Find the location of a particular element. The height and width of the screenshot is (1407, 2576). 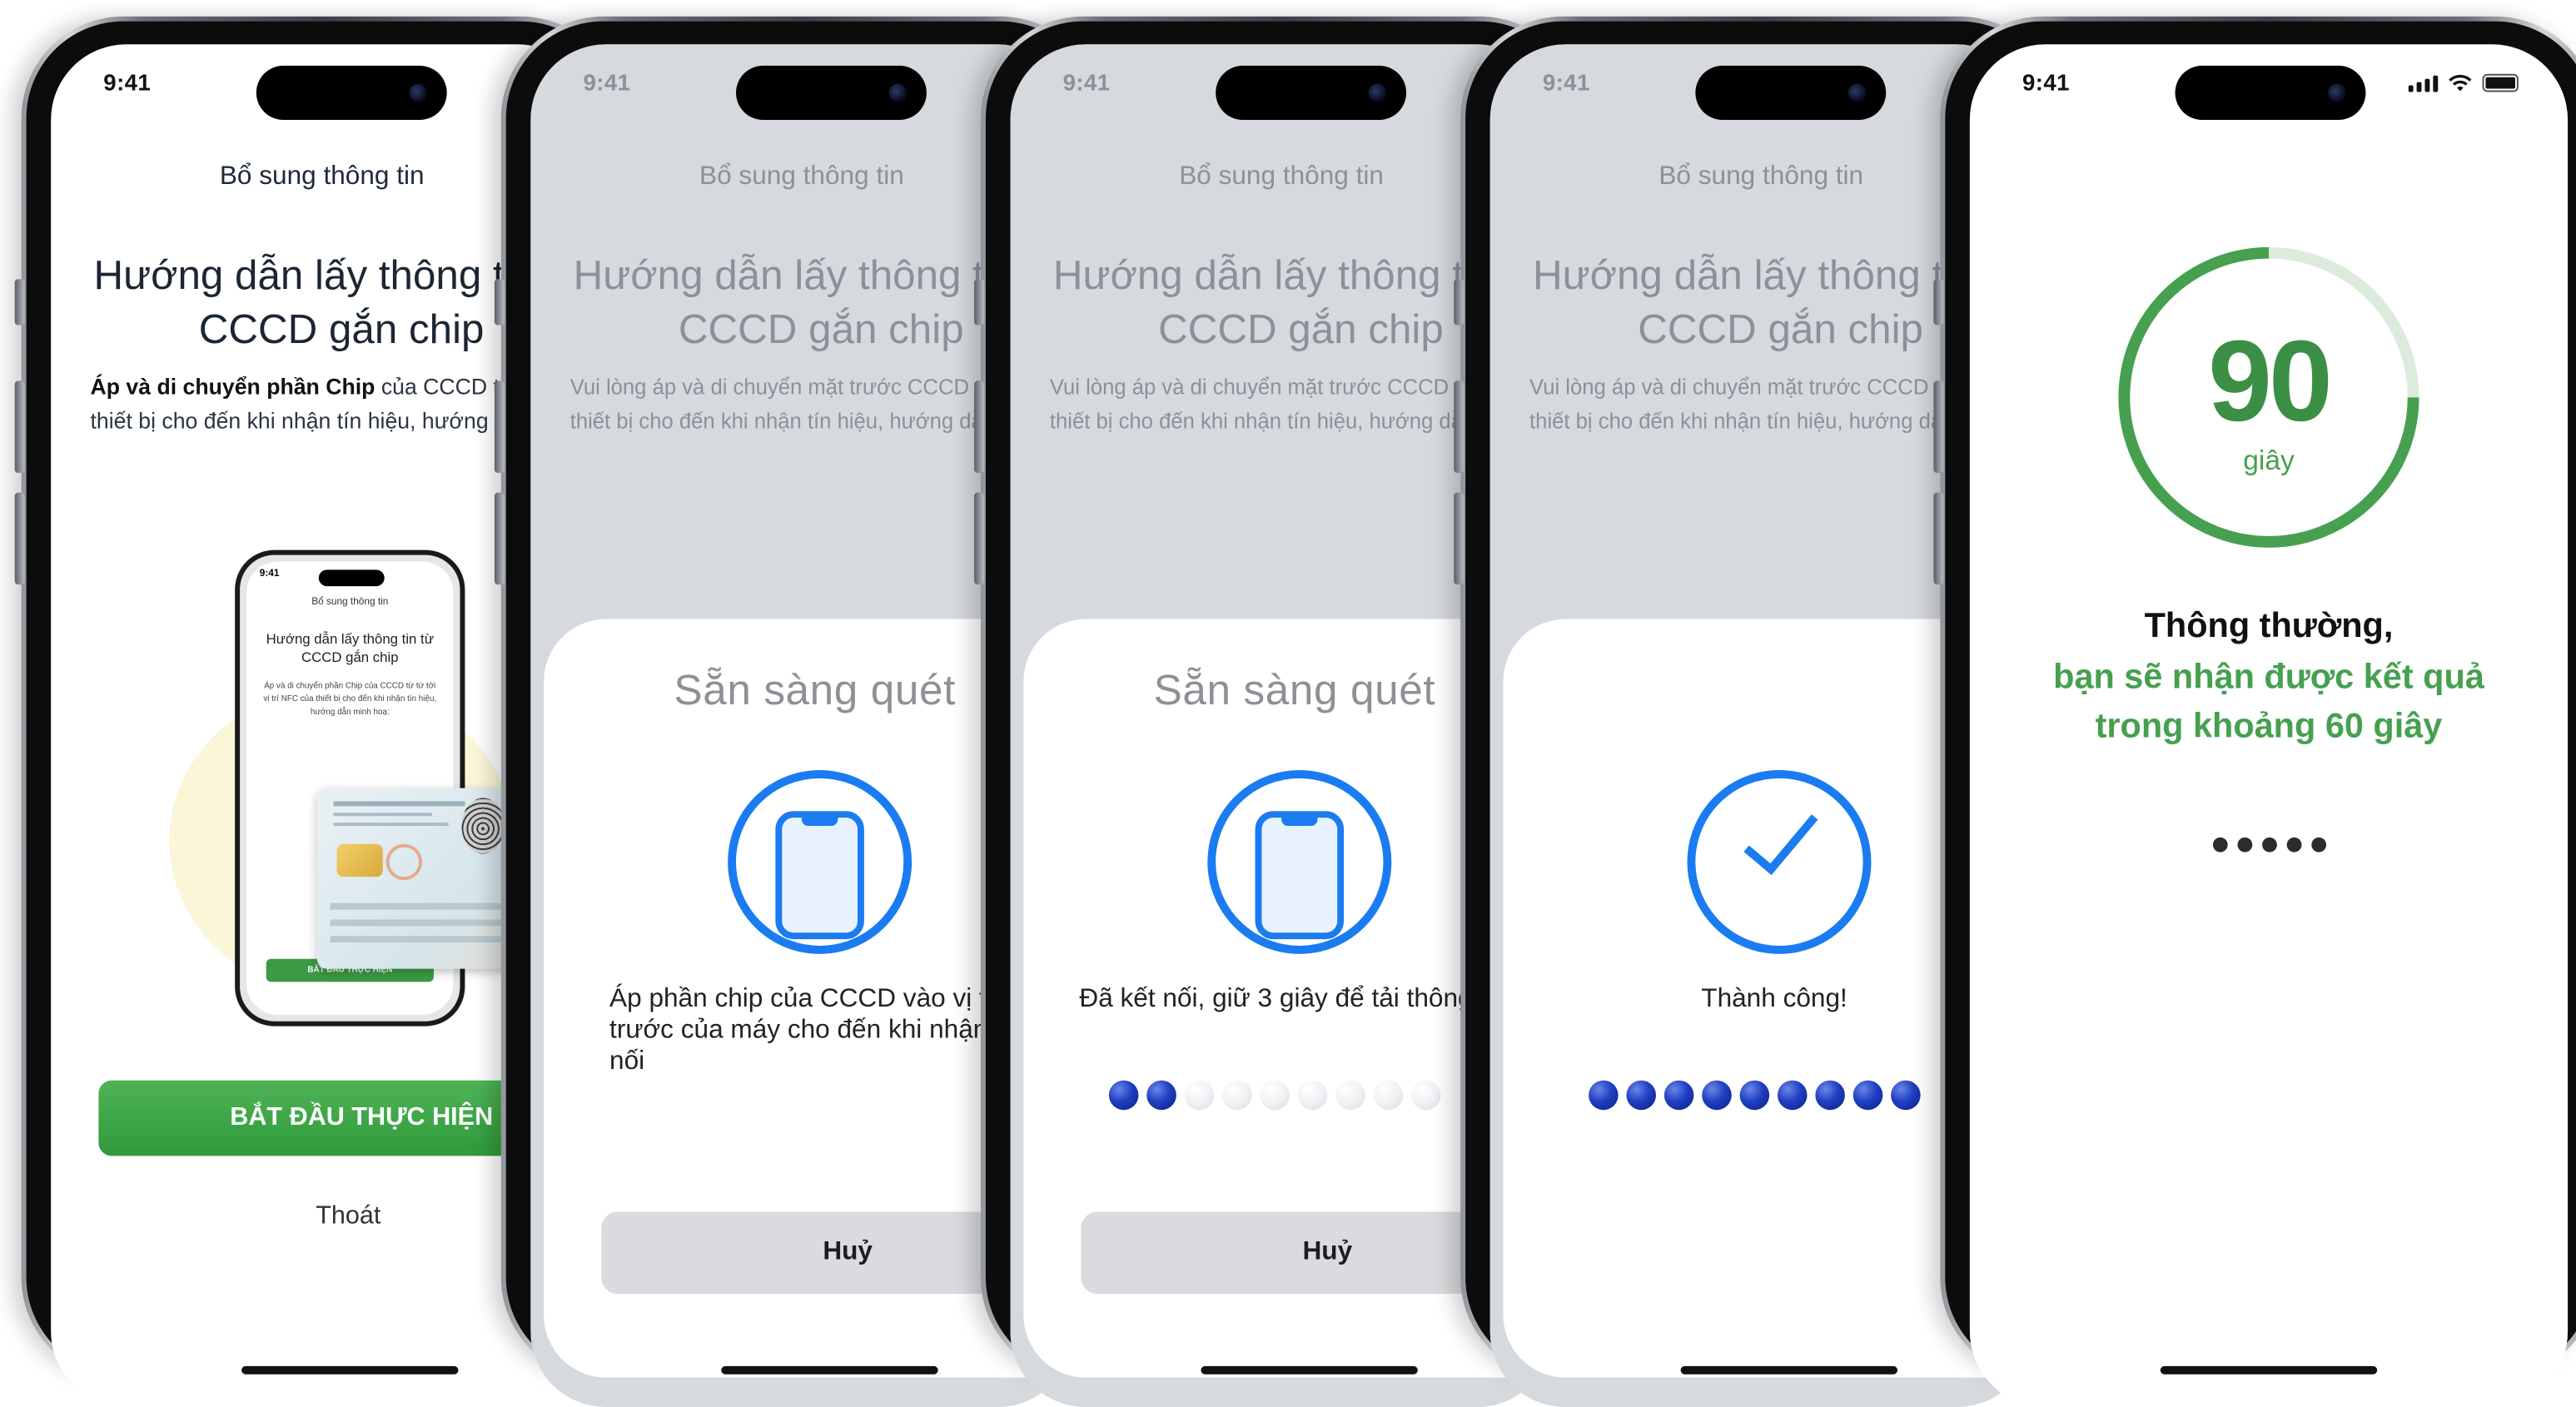

signal-icon is located at coordinates (2423, 83).